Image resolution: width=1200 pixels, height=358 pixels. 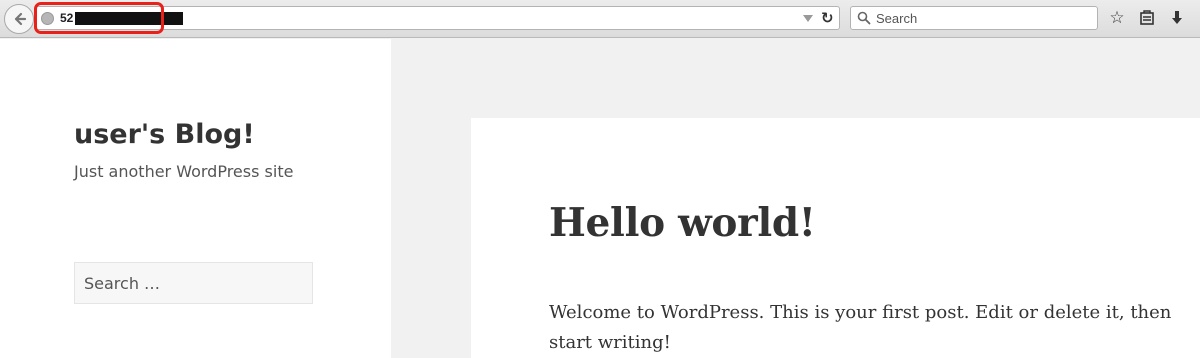 What do you see at coordinates (974, 18) in the screenshot?
I see `browser-search-input: Search` at bounding box center [974, 18].